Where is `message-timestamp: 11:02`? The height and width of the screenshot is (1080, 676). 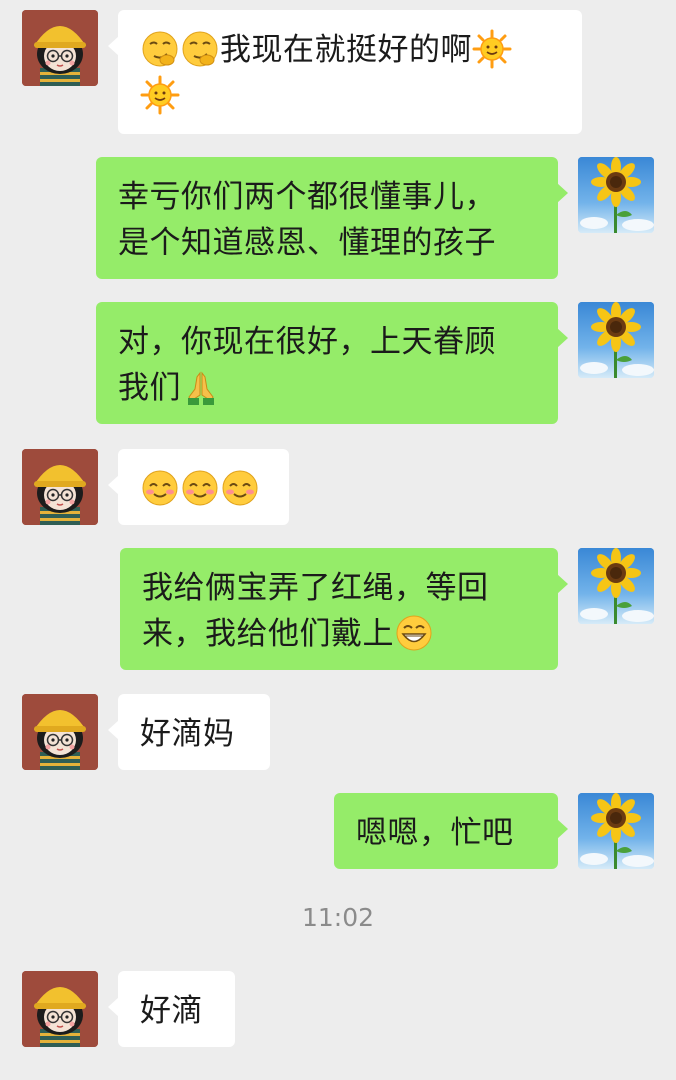 message-timestamp: 11:02 is located at coordinates (338, 917).